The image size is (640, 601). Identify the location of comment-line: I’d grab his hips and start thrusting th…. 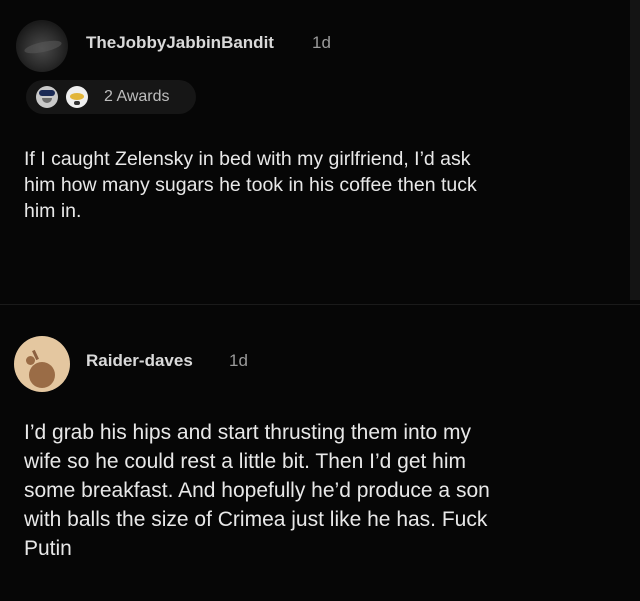
(248, 432).